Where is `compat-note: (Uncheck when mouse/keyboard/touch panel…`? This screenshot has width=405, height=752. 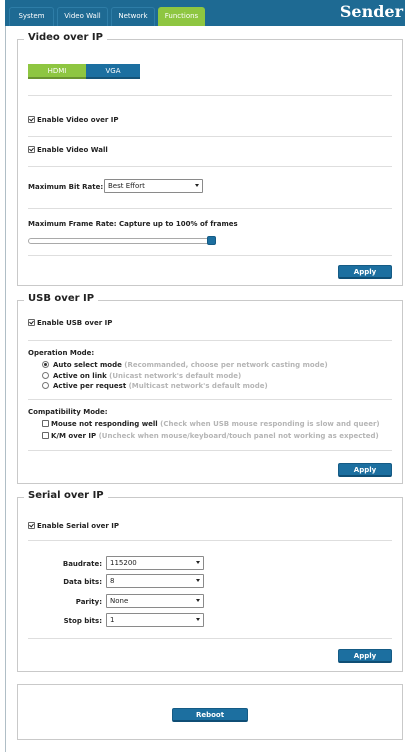
compat-note: (Uncheck when mouse/keyboard/touch panel… is located at coordinates (238, 436).